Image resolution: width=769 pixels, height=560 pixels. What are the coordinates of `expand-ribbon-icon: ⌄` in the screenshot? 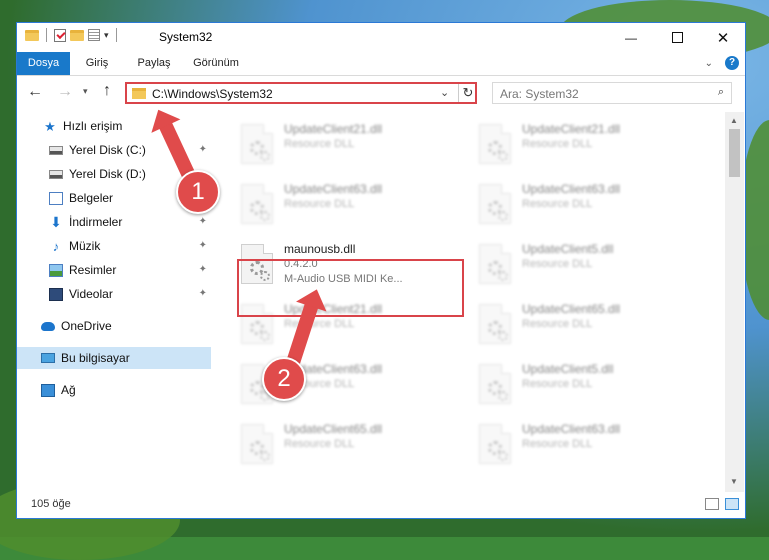 It's located at (709, 63).